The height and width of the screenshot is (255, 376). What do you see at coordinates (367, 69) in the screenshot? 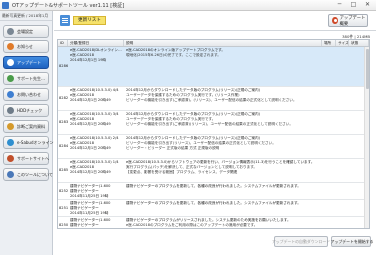
I see `scroll-thumb` at bounding box center [367, 69].